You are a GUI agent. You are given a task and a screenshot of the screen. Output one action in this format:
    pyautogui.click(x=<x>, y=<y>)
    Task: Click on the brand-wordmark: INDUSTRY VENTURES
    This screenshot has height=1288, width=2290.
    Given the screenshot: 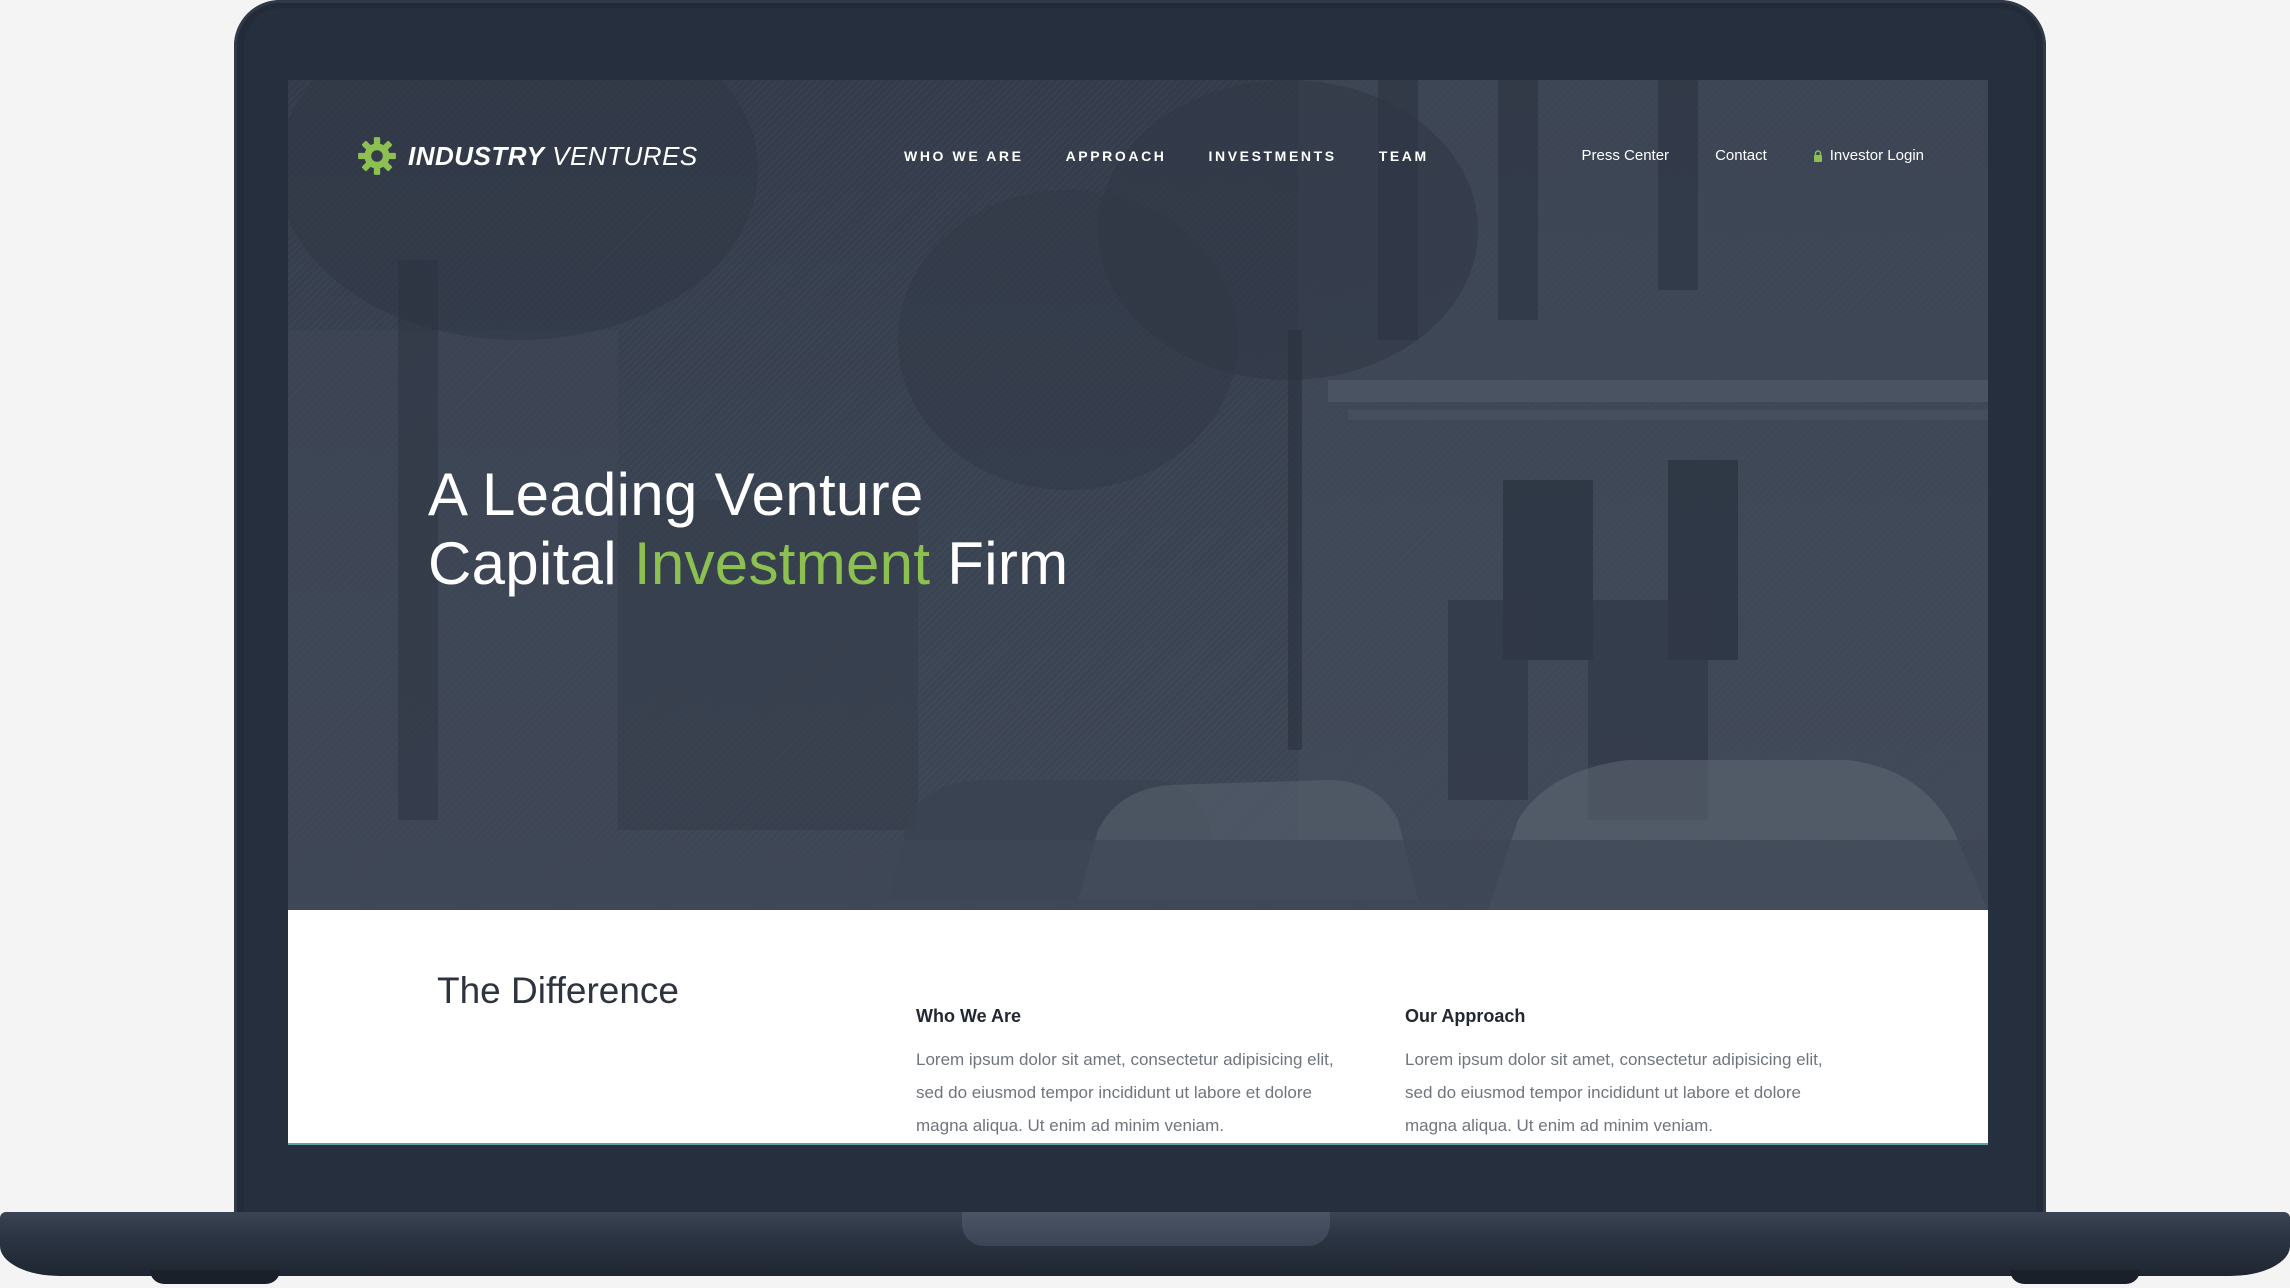 What is the action you would take?
    pyautogui.click(x=553, y=156)
    